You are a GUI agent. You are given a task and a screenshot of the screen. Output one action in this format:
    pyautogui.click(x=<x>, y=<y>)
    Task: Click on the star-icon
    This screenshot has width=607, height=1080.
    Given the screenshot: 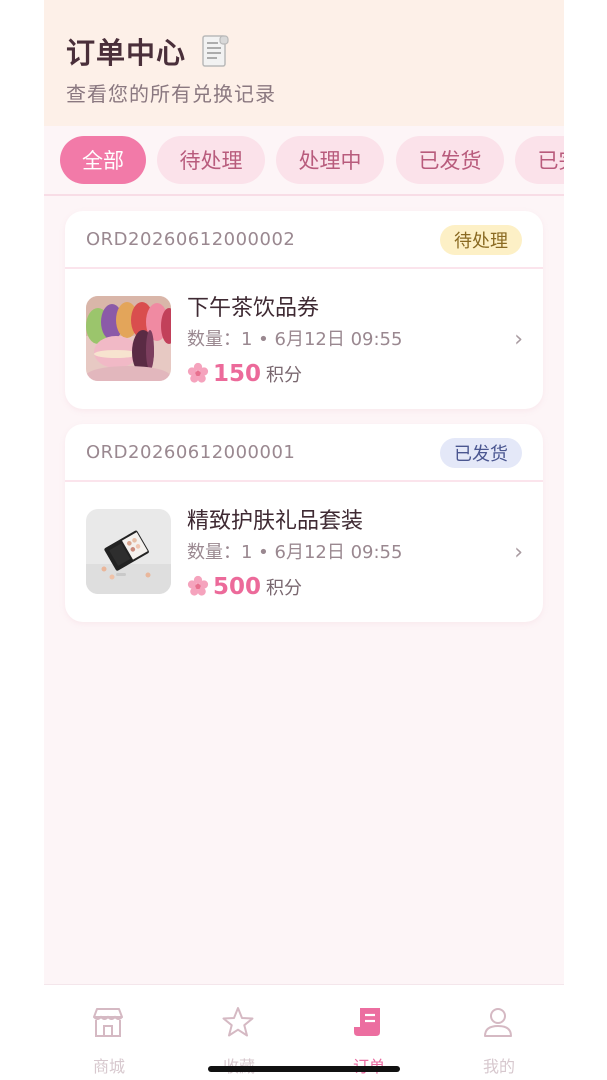 What is the action you would take?
    pyautogui.click(x=238, y=1022)
    